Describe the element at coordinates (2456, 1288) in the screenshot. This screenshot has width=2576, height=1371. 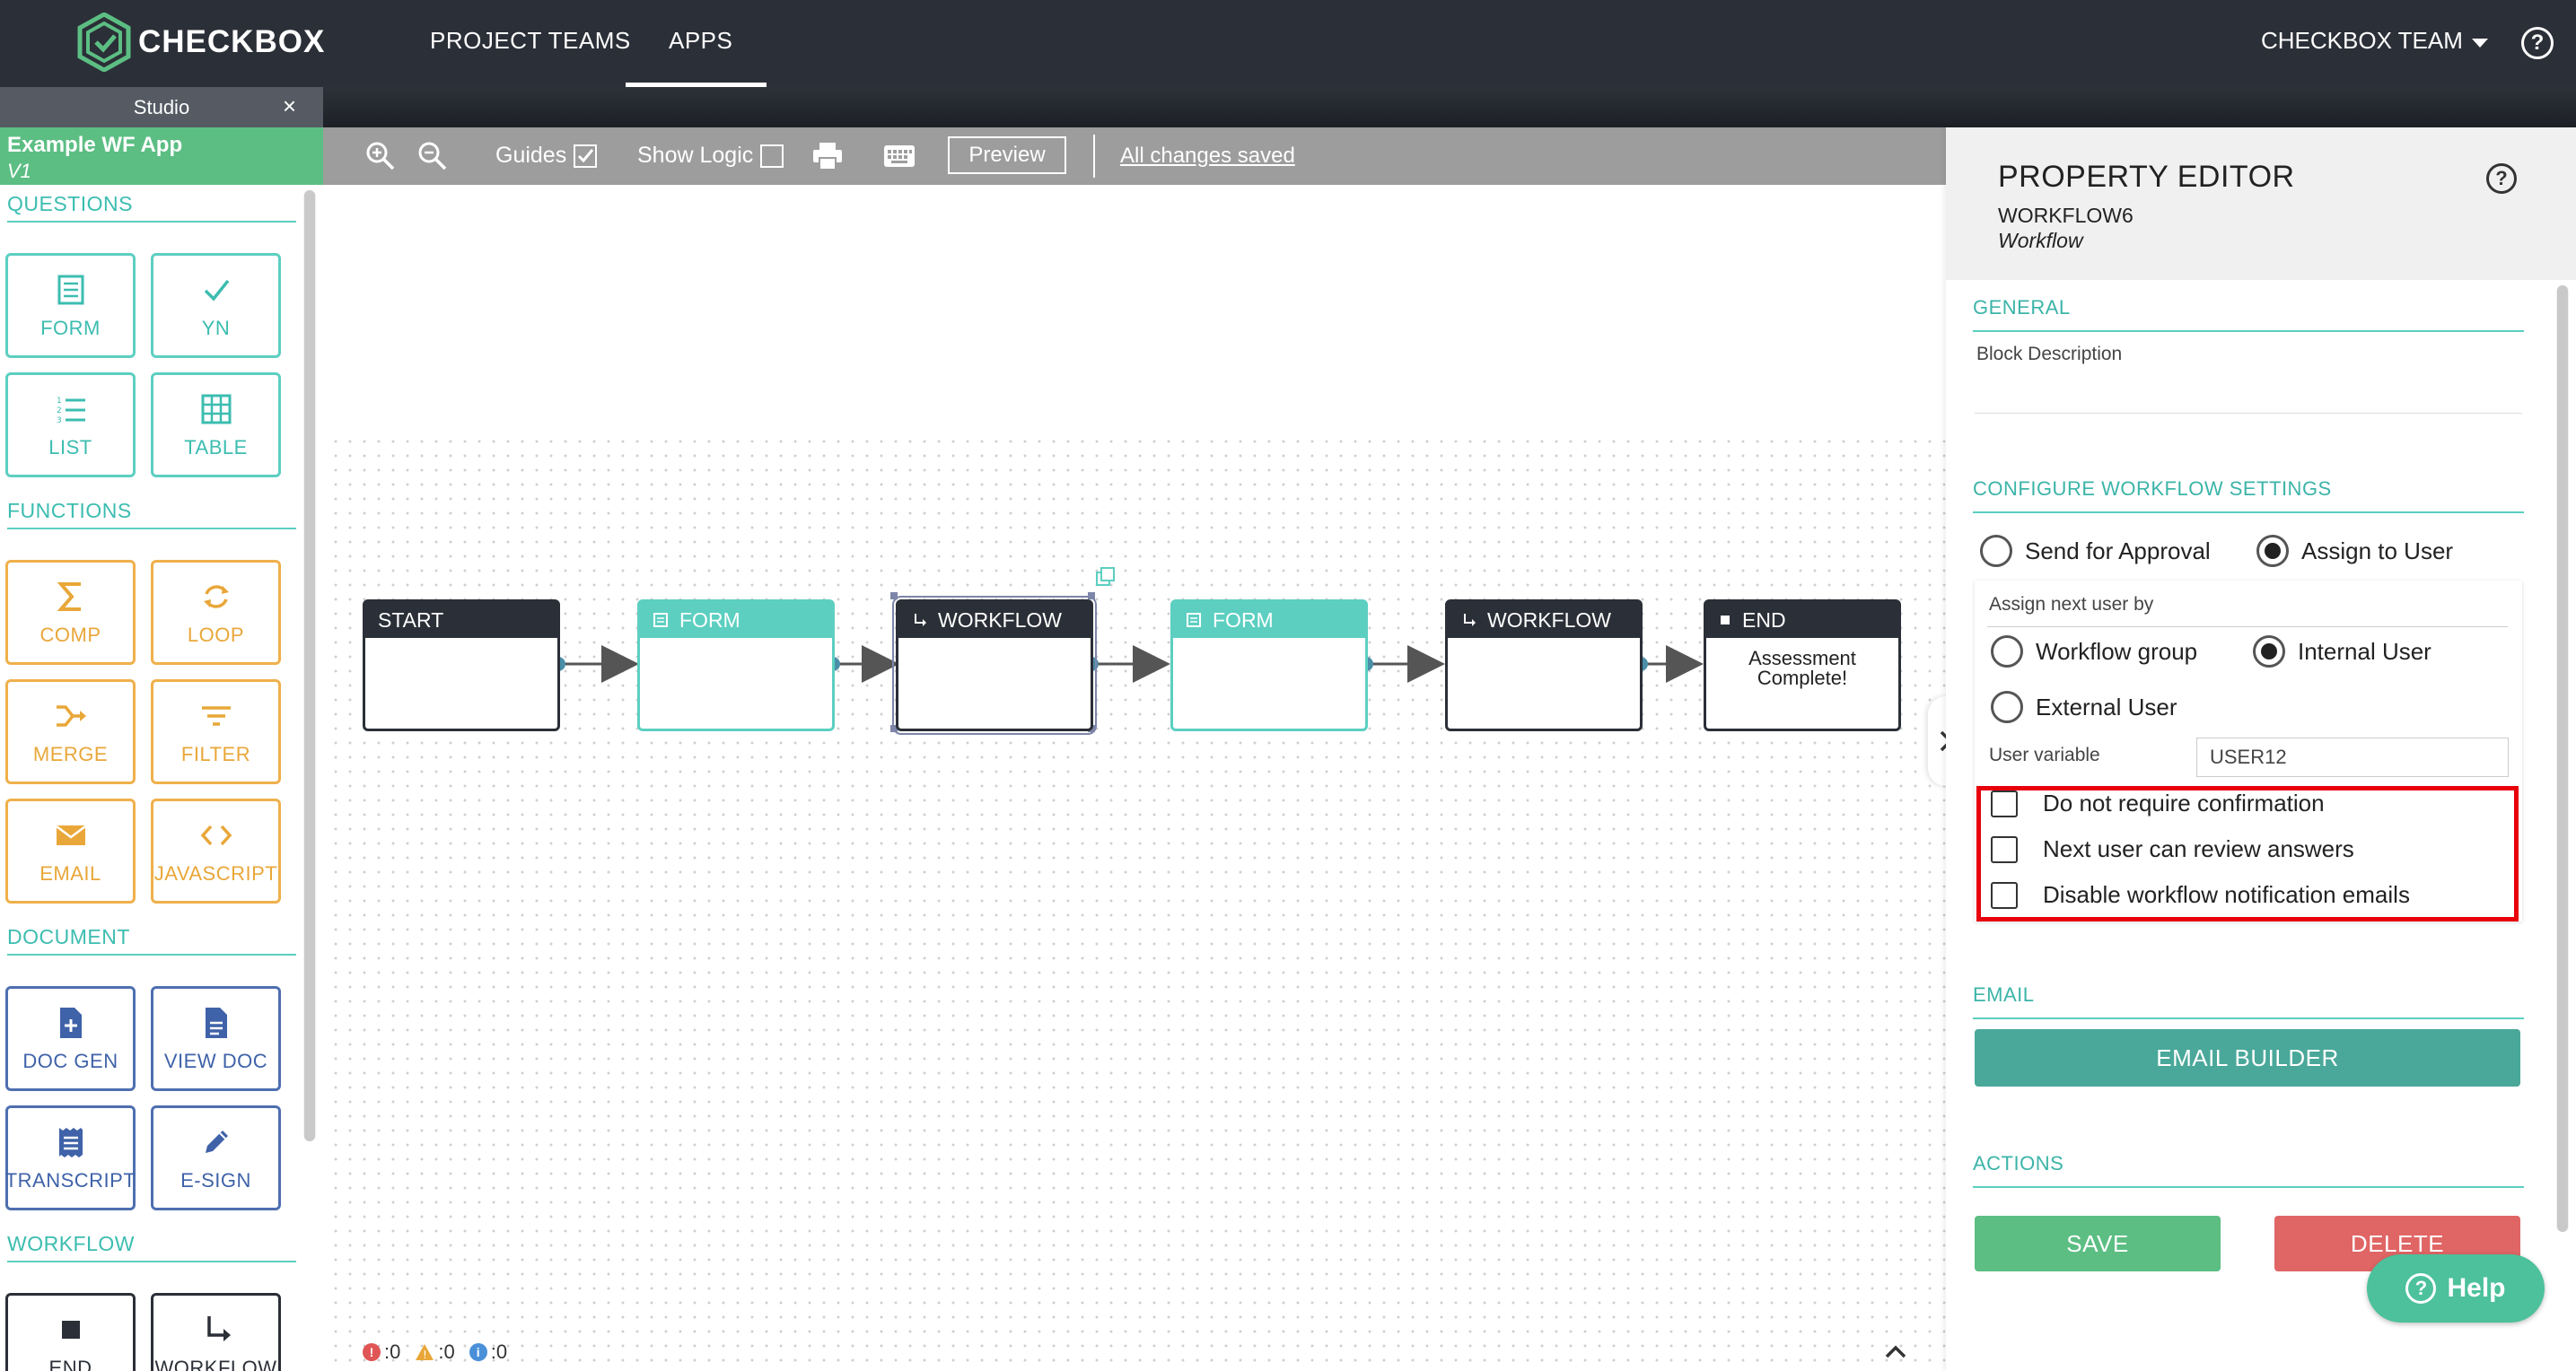
I see `help-widget-button: ? Help` at that location.